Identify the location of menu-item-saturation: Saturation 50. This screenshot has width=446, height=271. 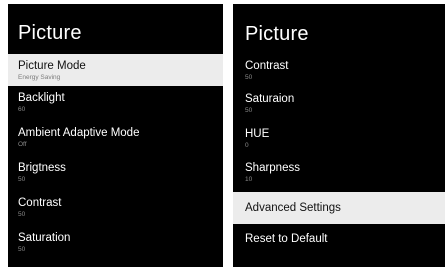
(115, 242).